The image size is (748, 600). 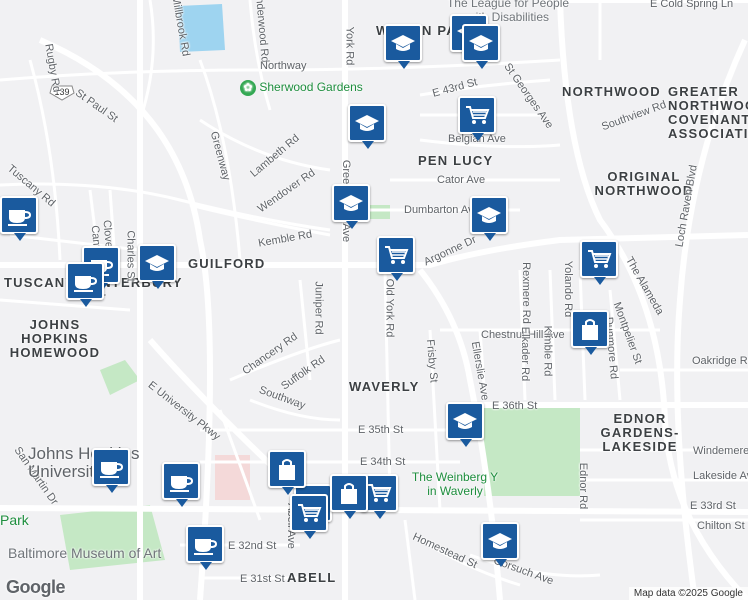 What do you see at coordinates (456, 160) in the screenshot?
I see `hood-label: PEN LUCY` at bounding box center [456, 160].